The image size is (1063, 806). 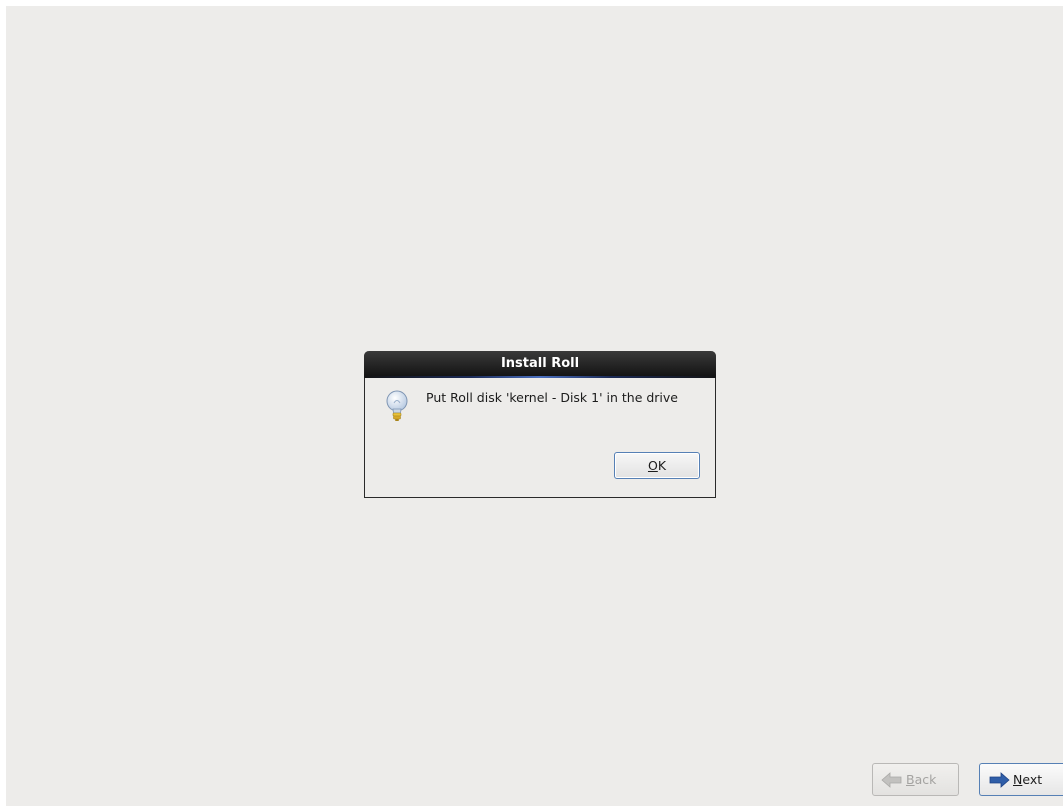 I want to click on ok-label-rest: K, so click(x=662, y=465).